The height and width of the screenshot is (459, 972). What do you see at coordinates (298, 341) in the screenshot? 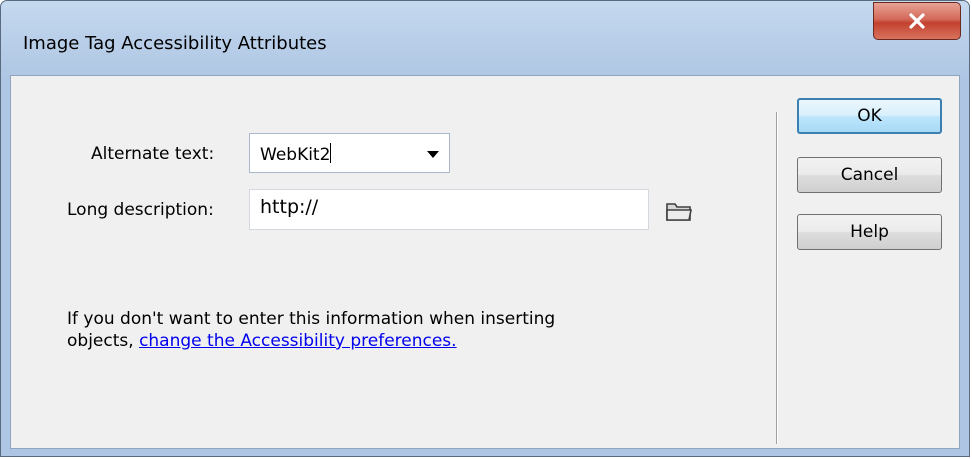
I see `accessibility-preferences-link: change the Accessibility preferences.` at bounding box center [298, 341].